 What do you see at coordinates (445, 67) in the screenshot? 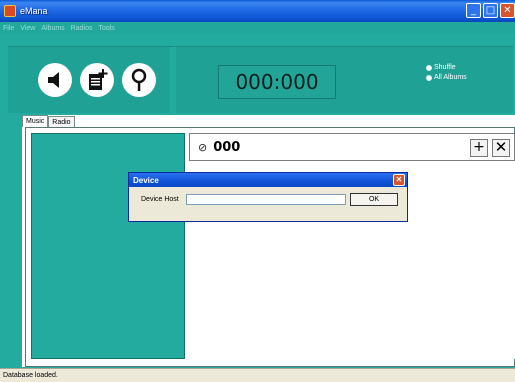
I see `shuffle-label: Shuffle` at bounding box center [445, 67].